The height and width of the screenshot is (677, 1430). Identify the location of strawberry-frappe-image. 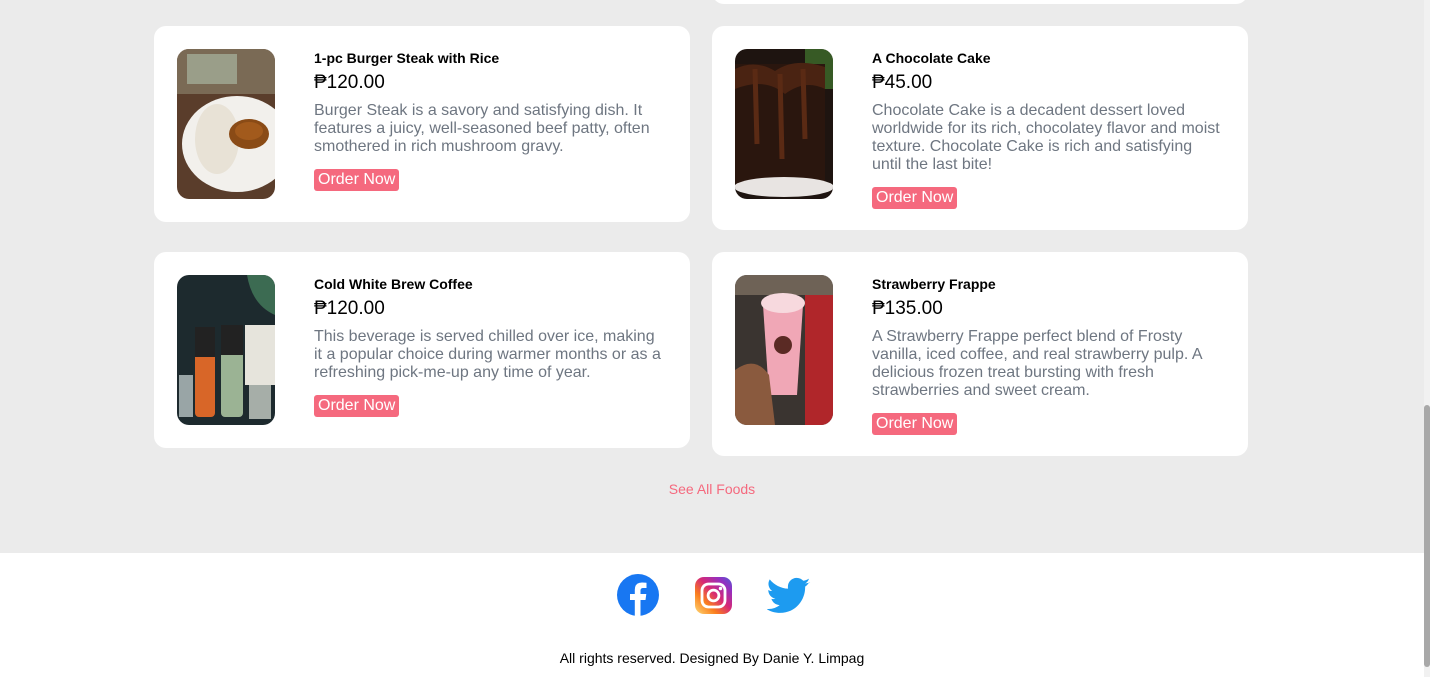
(784, 350).